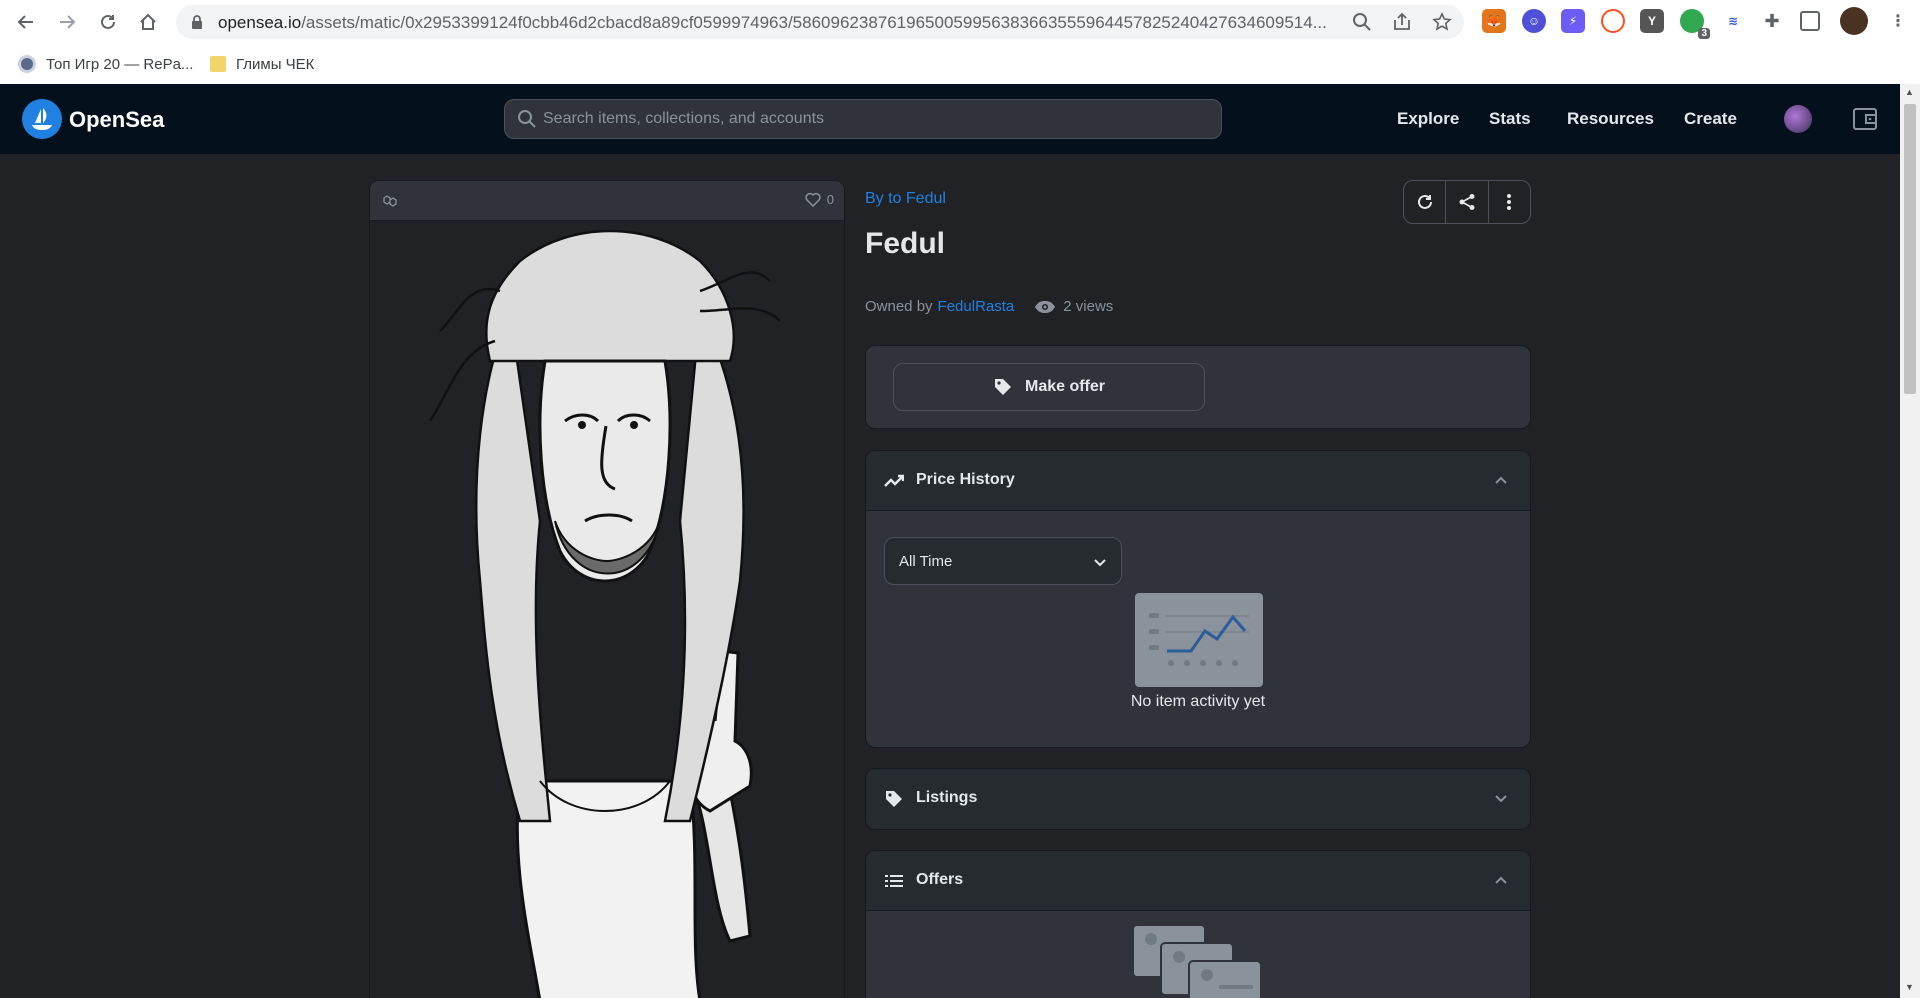 The width and height of the screenshot is (1920, 998). What do you see at coordinates (965, 479) in the screenshot?
I see `price-history-title: Price History` at bounding box center [965, 479].